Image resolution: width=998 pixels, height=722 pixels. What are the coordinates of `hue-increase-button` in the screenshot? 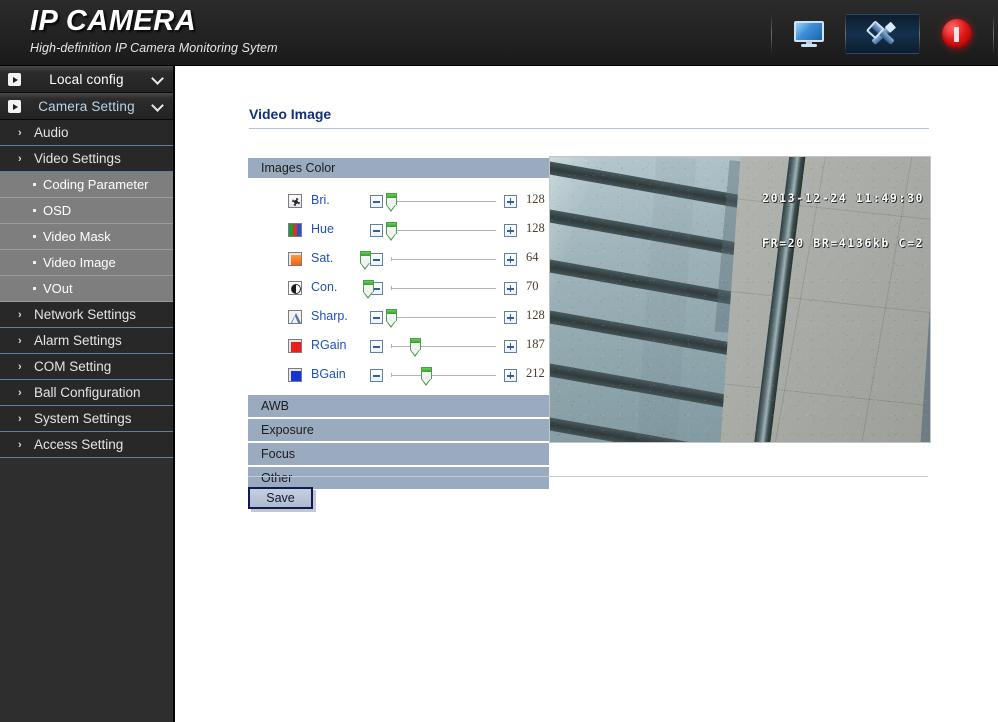 It's located at (510, 230).